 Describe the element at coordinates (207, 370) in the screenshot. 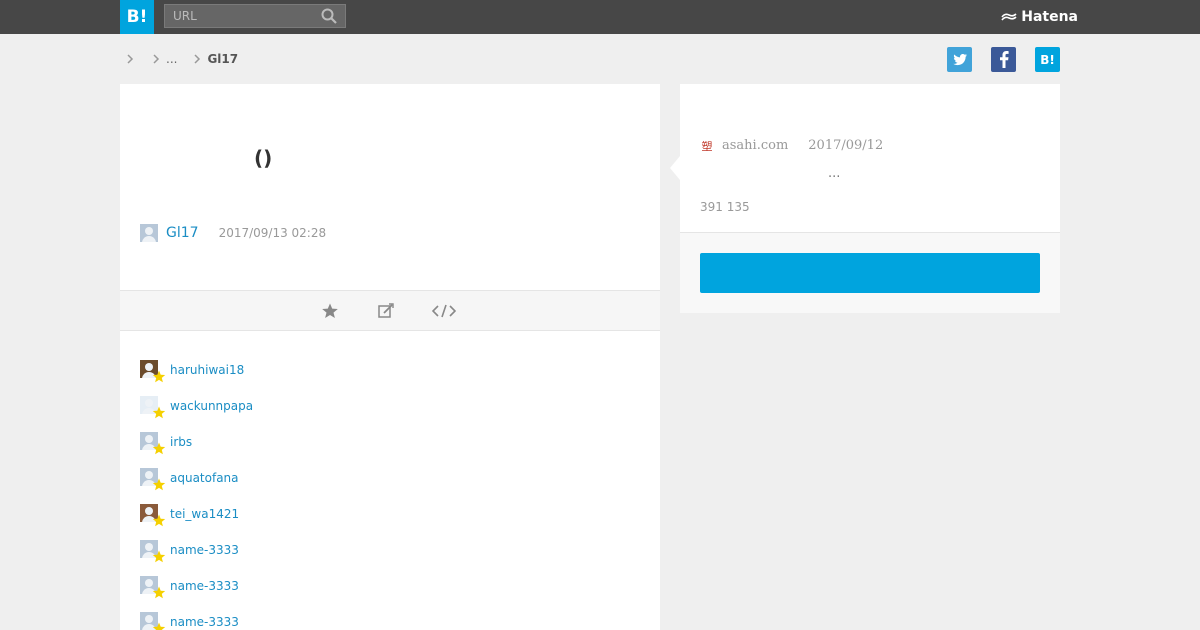

I see `star-user-link: haruhiwai18` at that location.